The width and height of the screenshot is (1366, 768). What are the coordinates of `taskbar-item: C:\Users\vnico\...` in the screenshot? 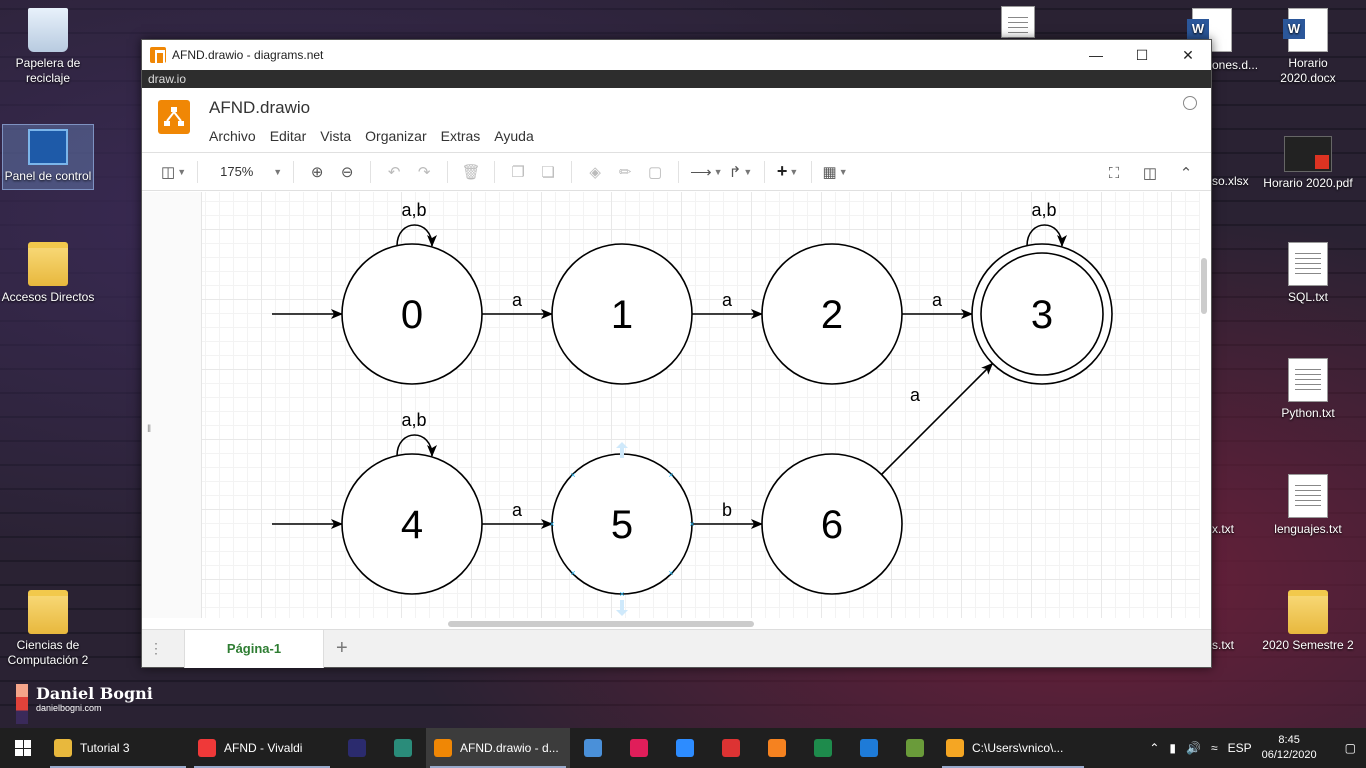 It's located at (1013, 748).